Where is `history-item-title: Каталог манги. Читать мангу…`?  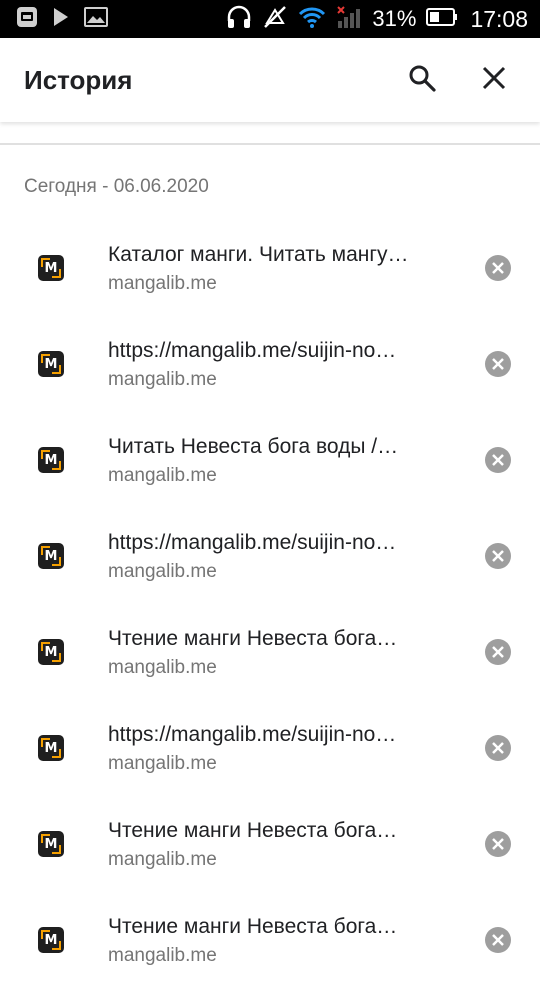 history-item-title: Каталог манги. Читать мангу… is located at coordinates (258, 254).